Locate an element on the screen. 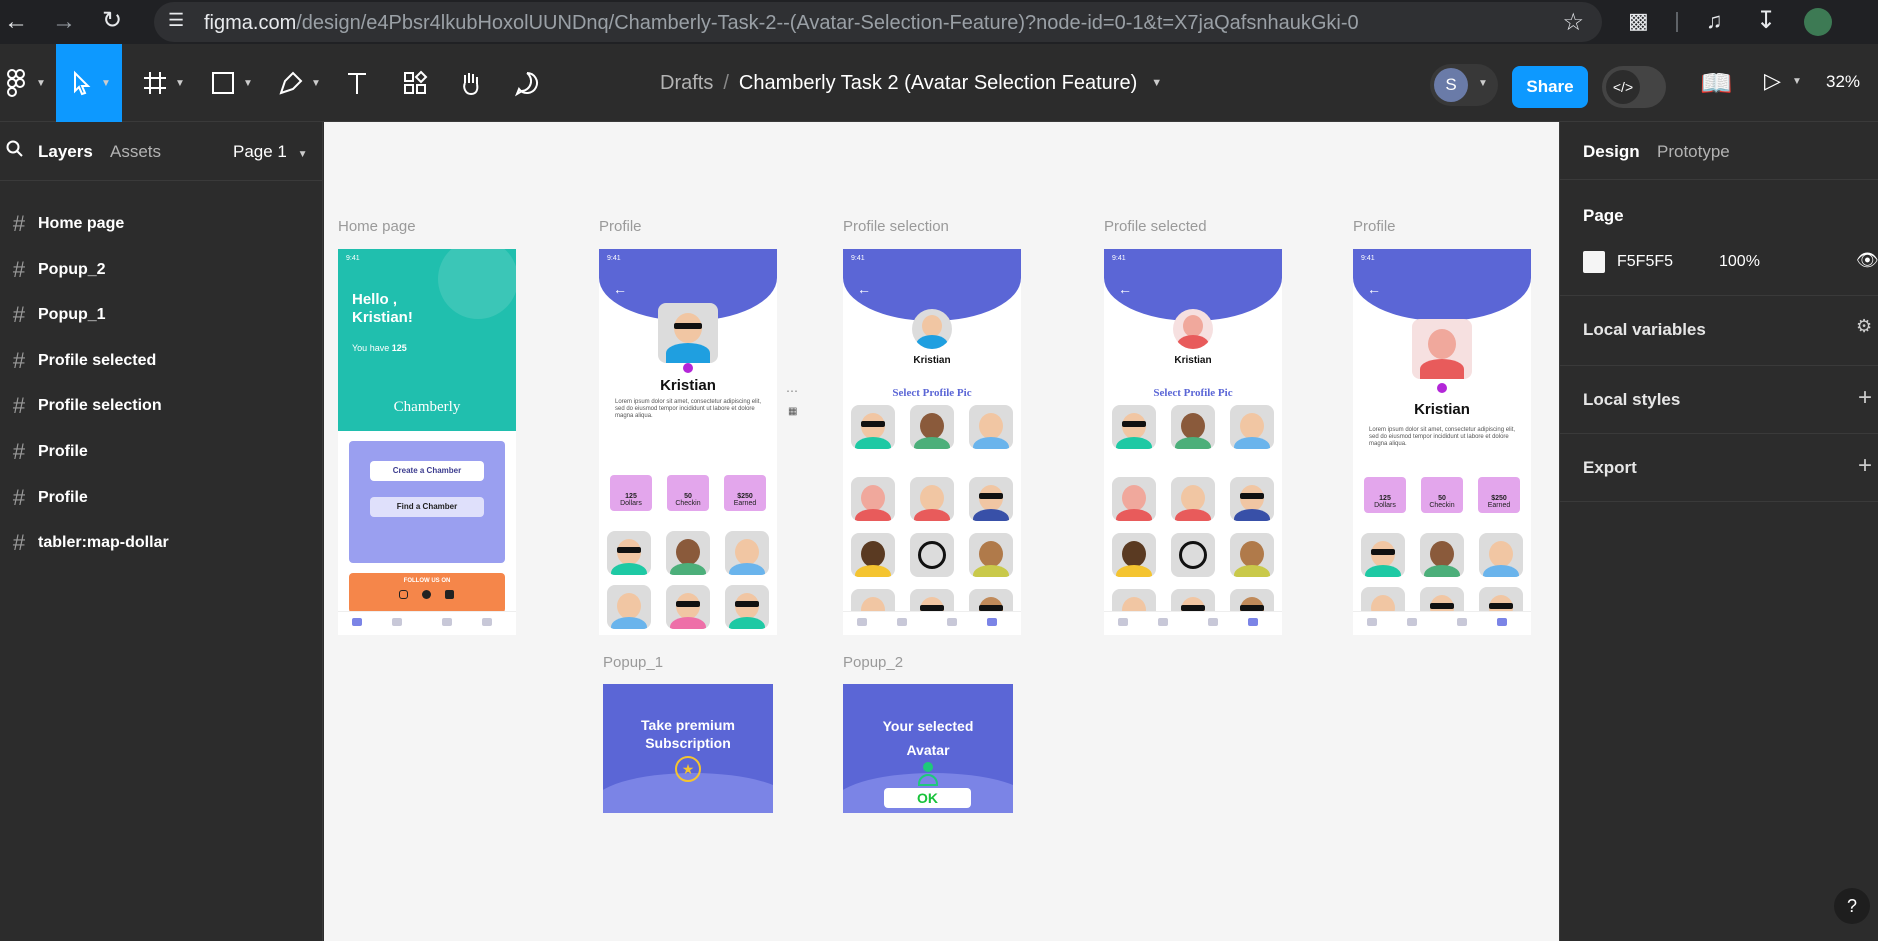 The image size is (1878, 941). page-color-value: F5F5F5 is located at coordinates (1645, 262).